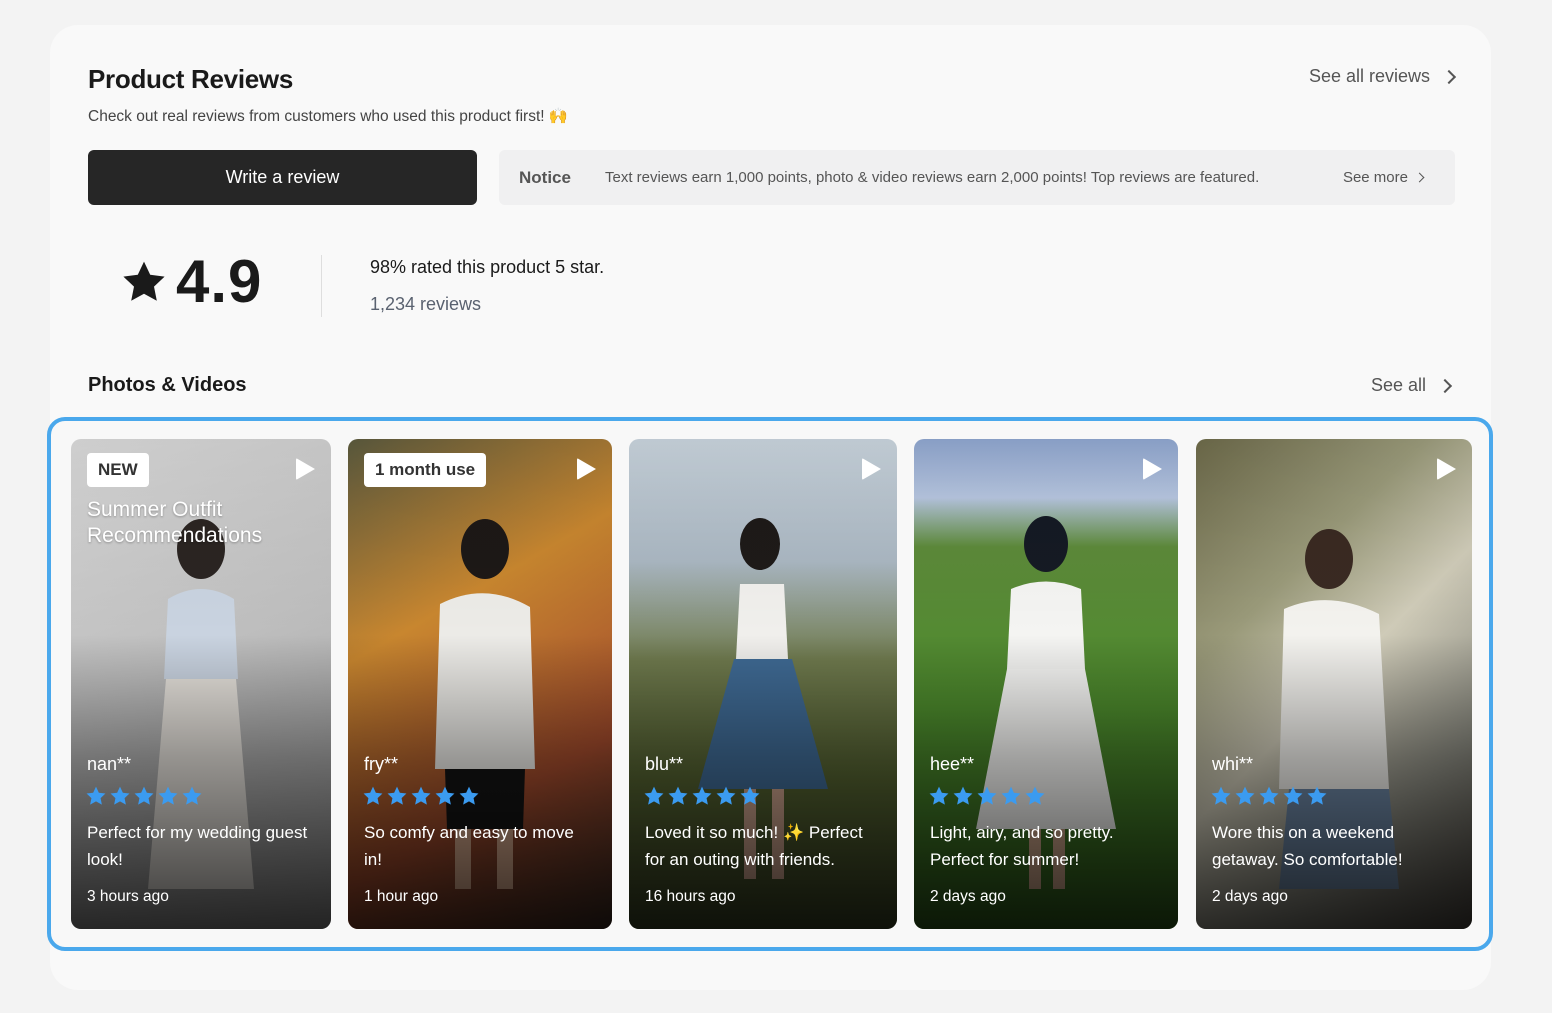 This screenshot has height=1013, width=1552. Describe the element at coordinates (191, 79) in the screenshot. I see `page-title: Product Reviews` at that location.